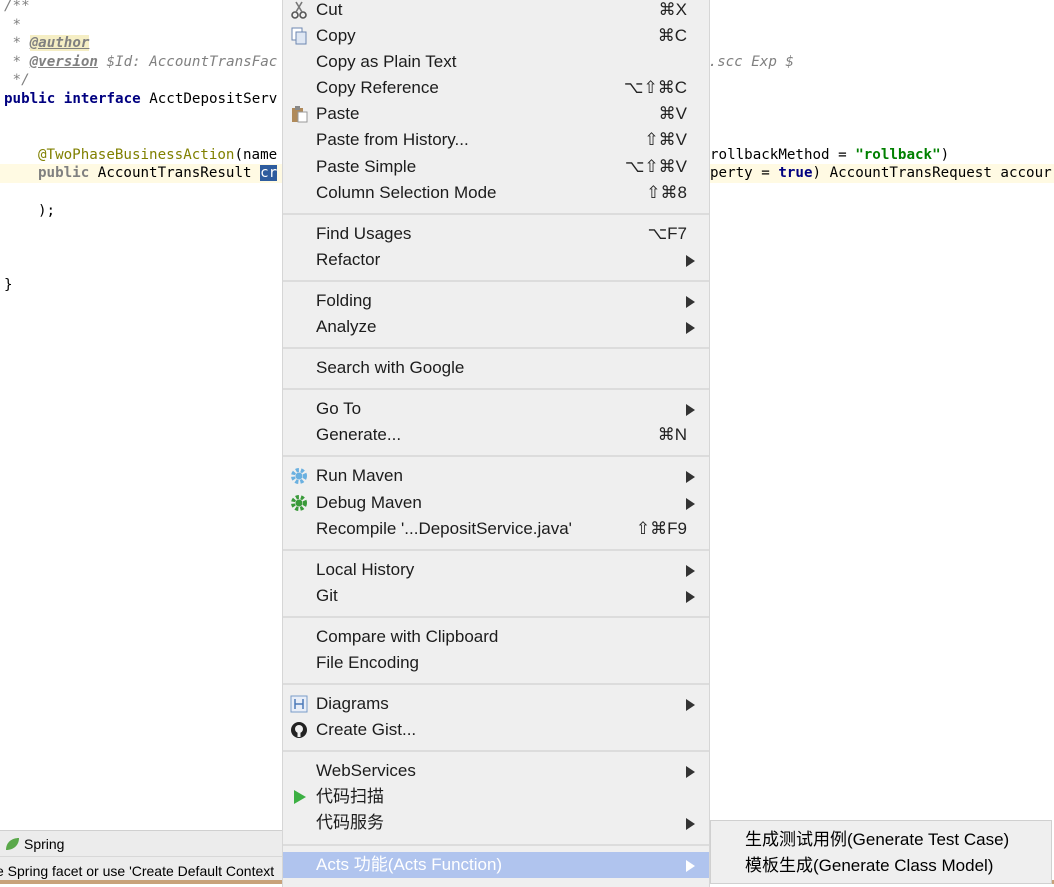 The width and height of the screenshot is (1054, 887). Describe the element at coordinates (744, 173) in the screenshot. I see `code-text: perty =` at that location.